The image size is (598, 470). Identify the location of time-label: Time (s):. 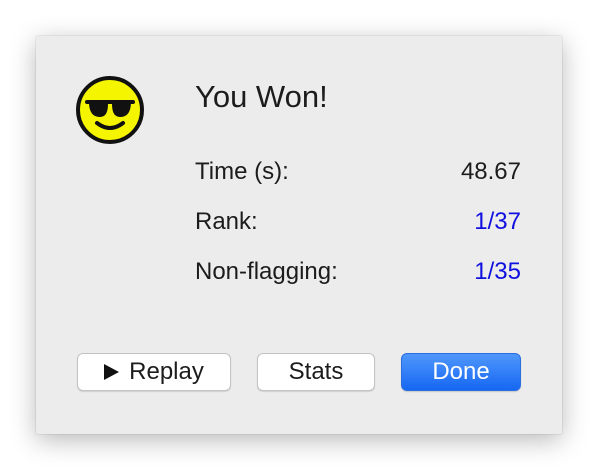
(242, 171).